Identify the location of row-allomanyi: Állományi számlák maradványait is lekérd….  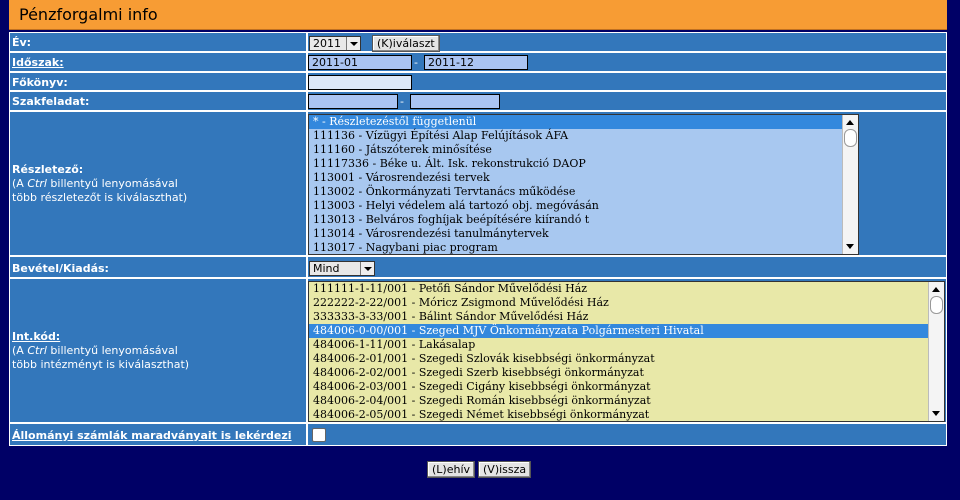
(478, 434).